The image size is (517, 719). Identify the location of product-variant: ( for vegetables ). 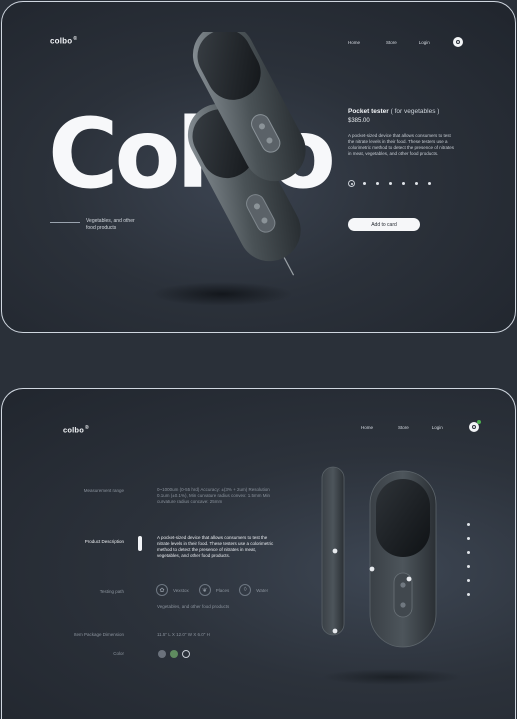
(415, 111).